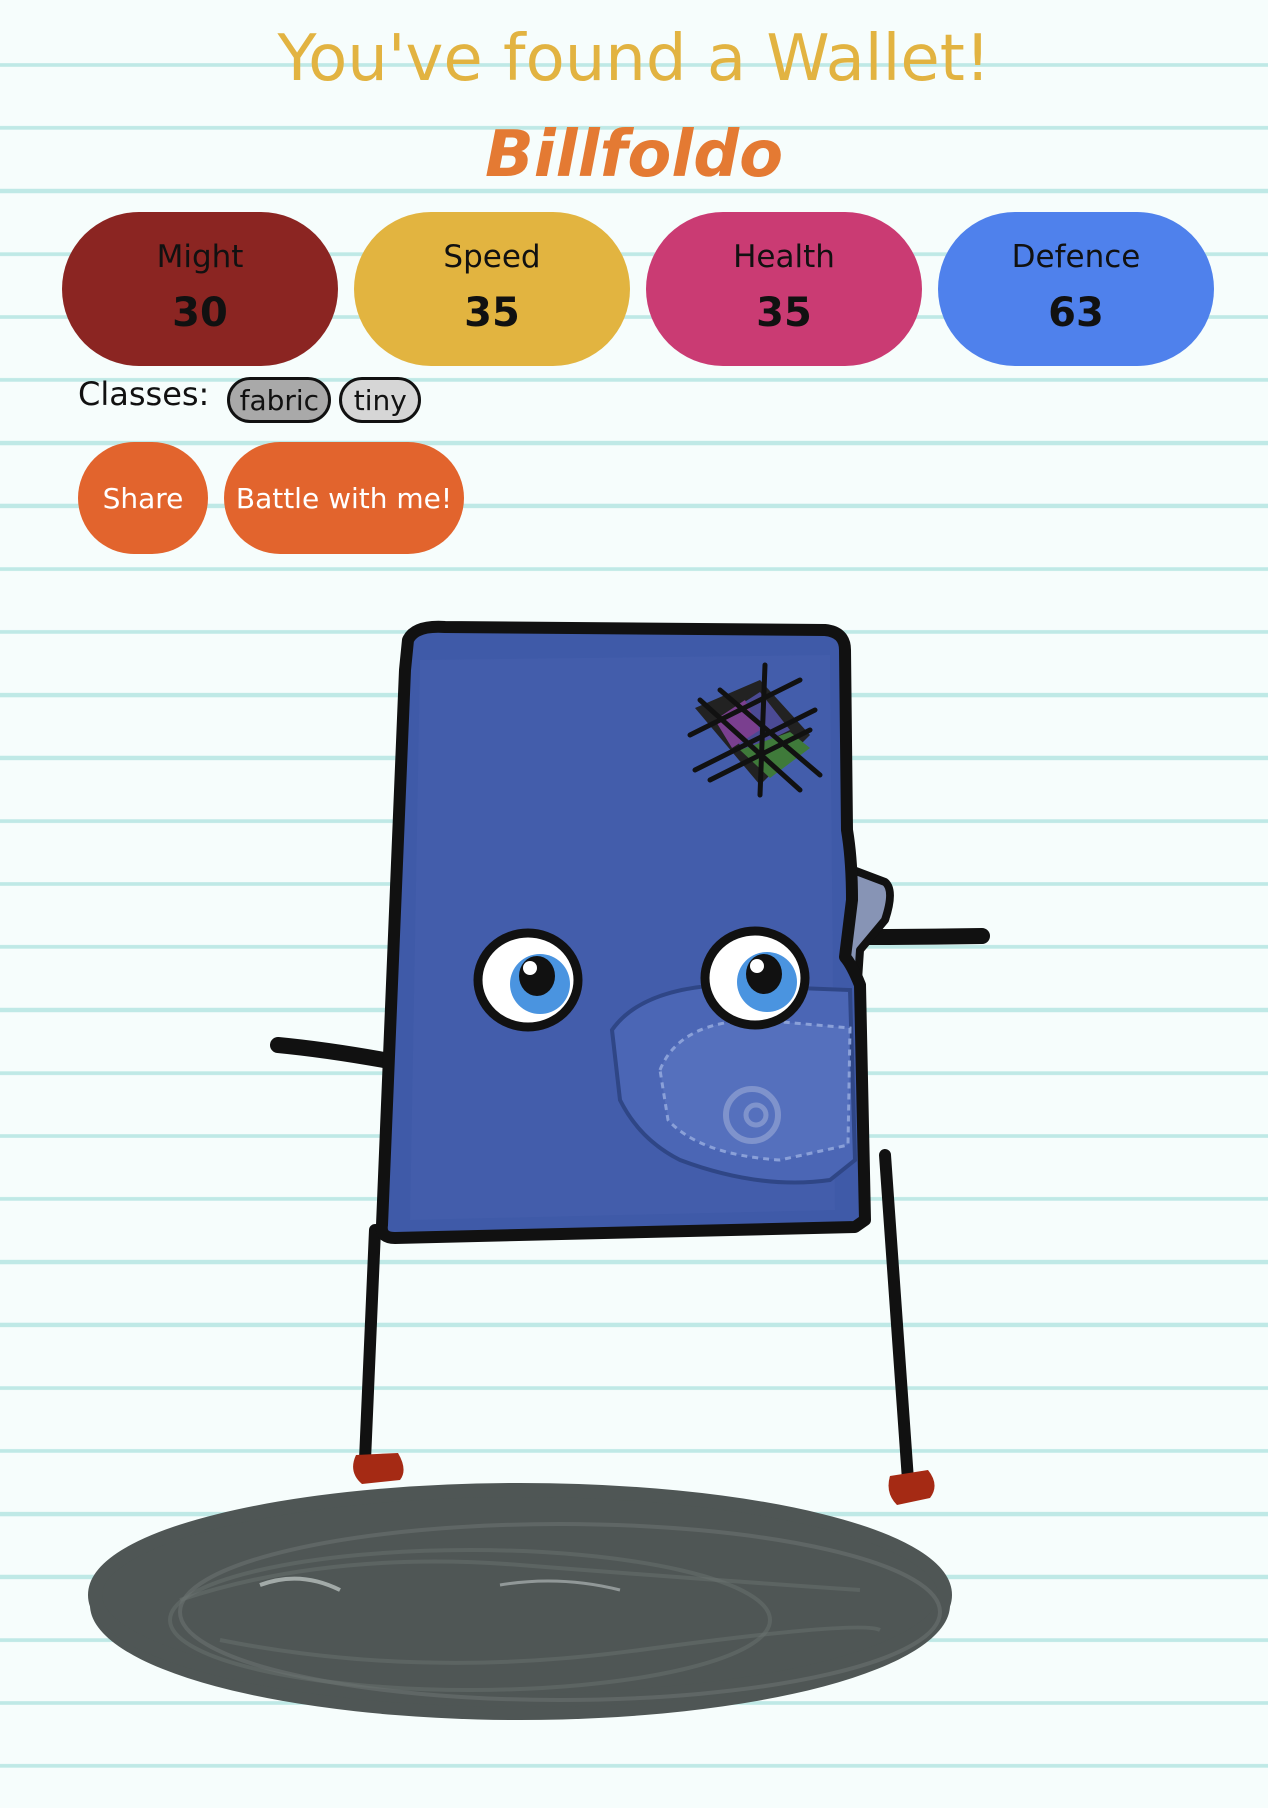 Image resolution: width=1268 pixels, height=1808 pixels. Describe the element at coordinates (492, 313) in the screenshot. I see `stat-speed-value: 35` at that location.